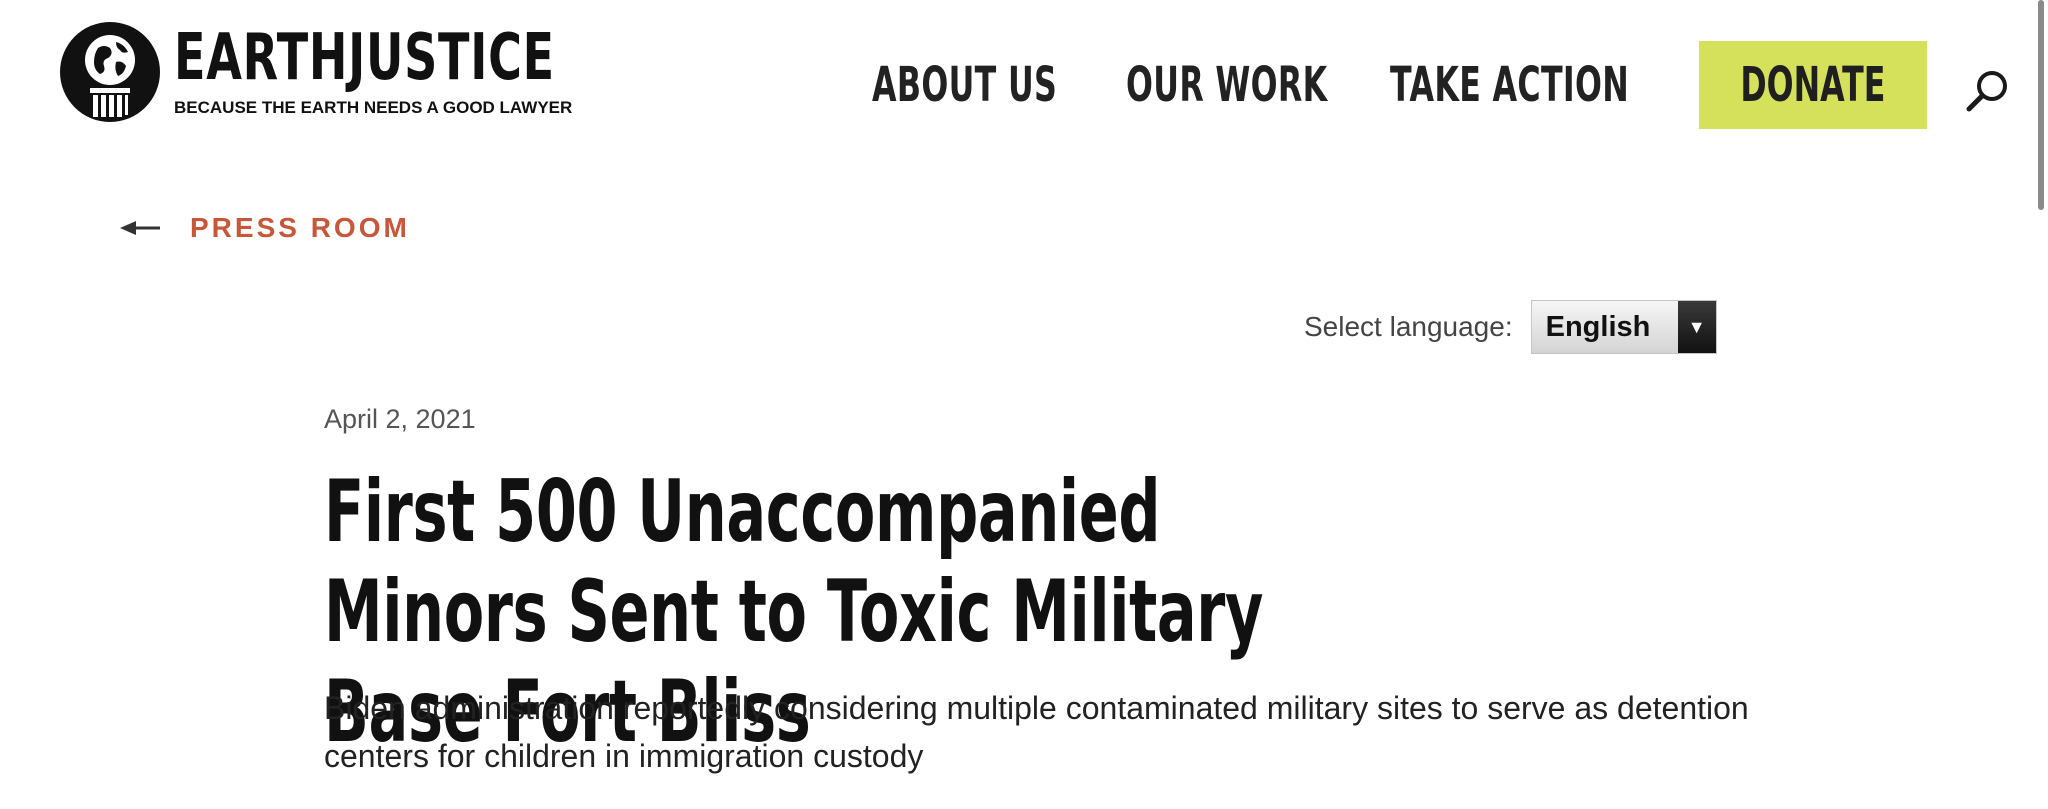  What do you see at coordinates (373, 107) in the screenshot?
I see `logo-tagline: BECAUSE THE EARTH NEEDS A GOOD LAWYER` at bounding box center [373, 107].